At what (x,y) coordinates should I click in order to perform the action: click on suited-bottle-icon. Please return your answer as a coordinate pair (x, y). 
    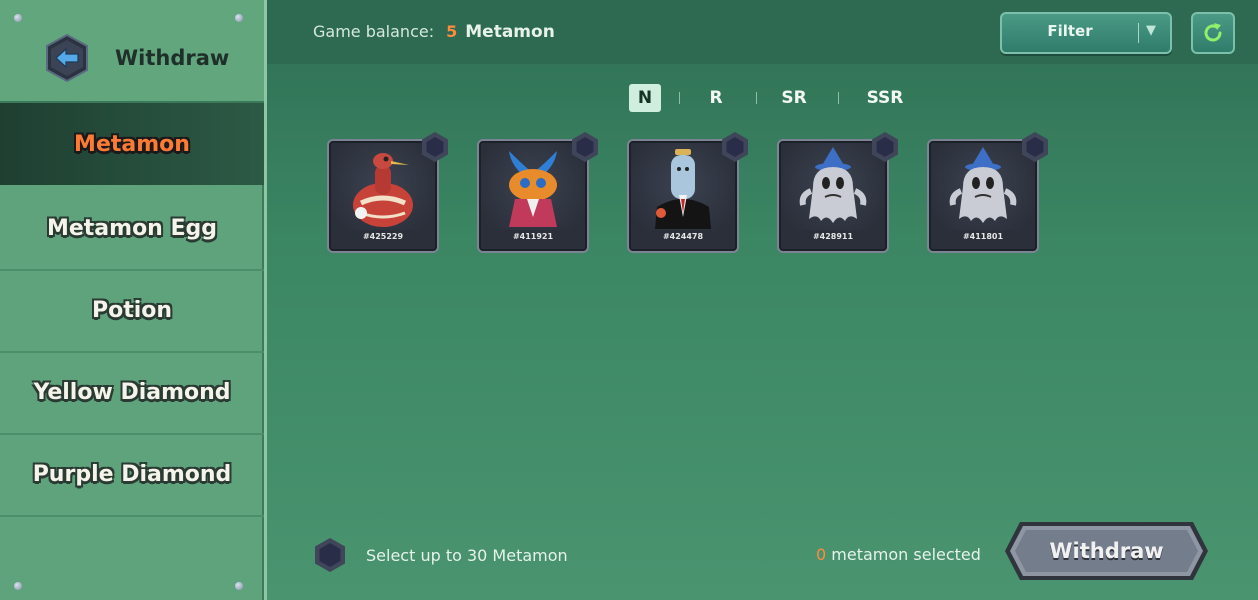
    Looking at the image, I should click on (683, 189).